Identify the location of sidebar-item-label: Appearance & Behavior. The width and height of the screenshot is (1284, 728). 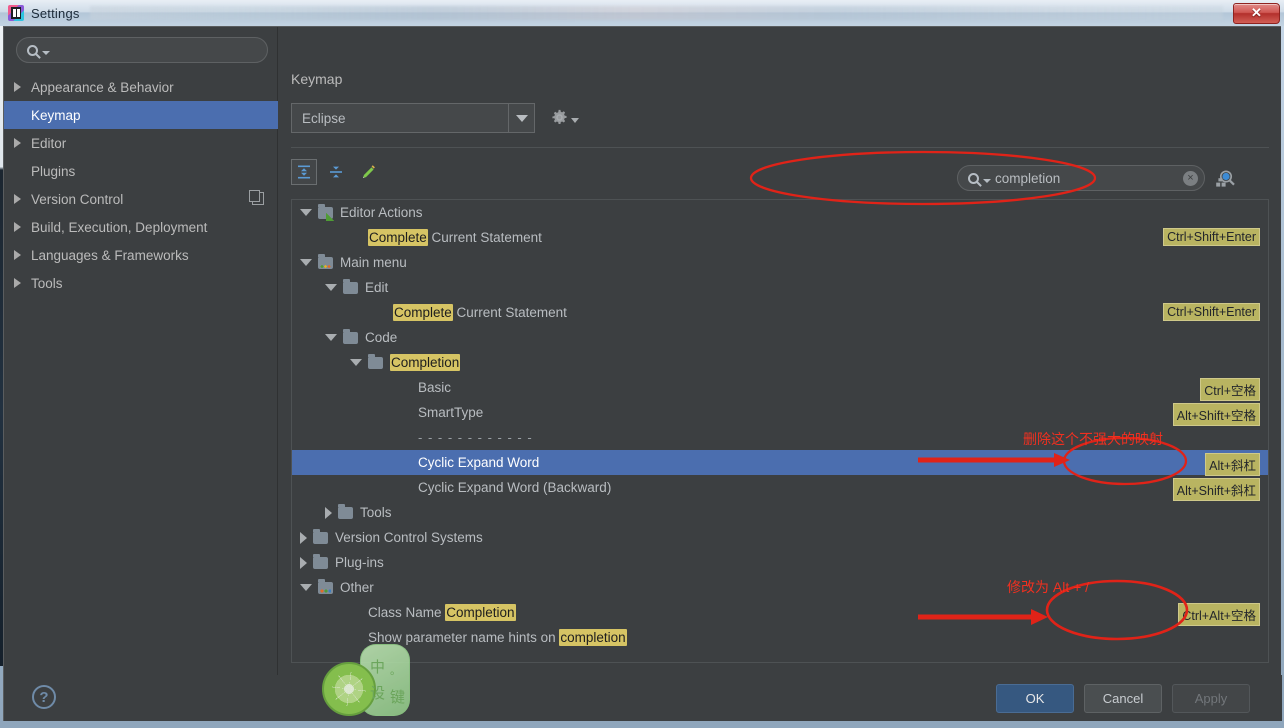
(102, 87).